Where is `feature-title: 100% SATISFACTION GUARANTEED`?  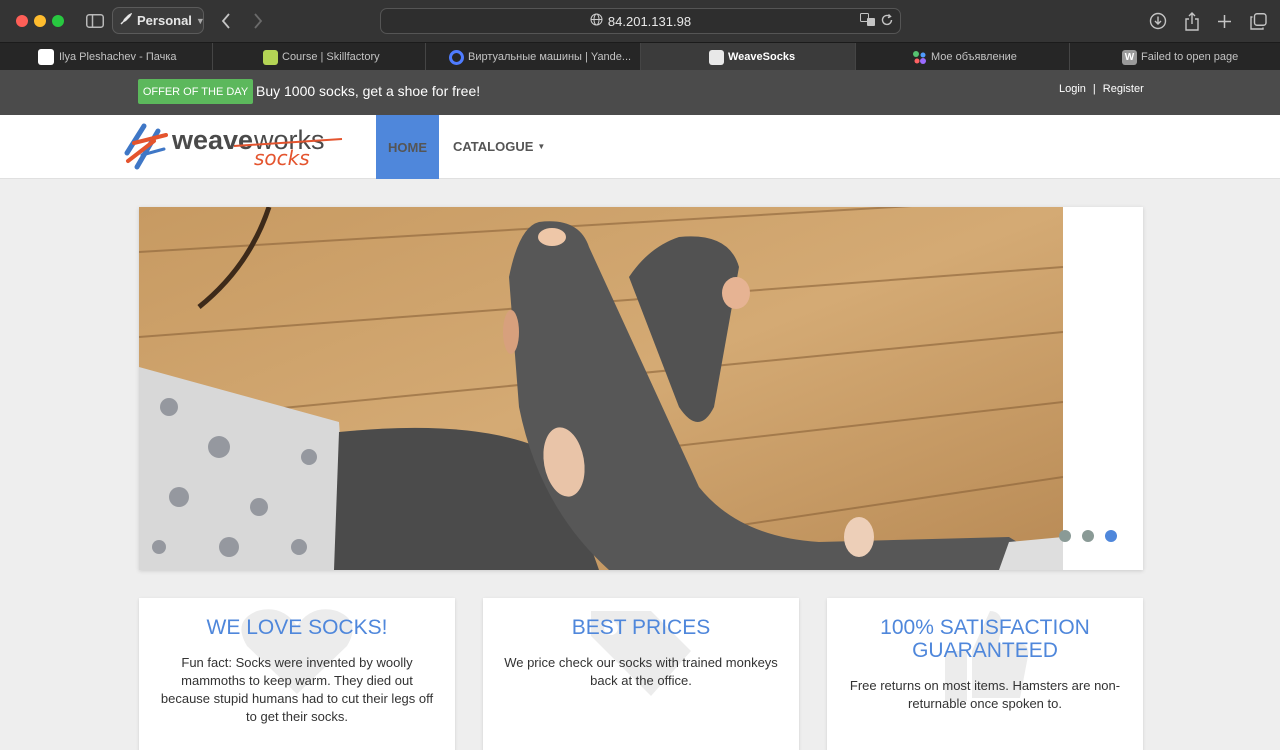
feature-title: 100% SATISFACTION GUARANTEED is located at coordinates (985, 639).